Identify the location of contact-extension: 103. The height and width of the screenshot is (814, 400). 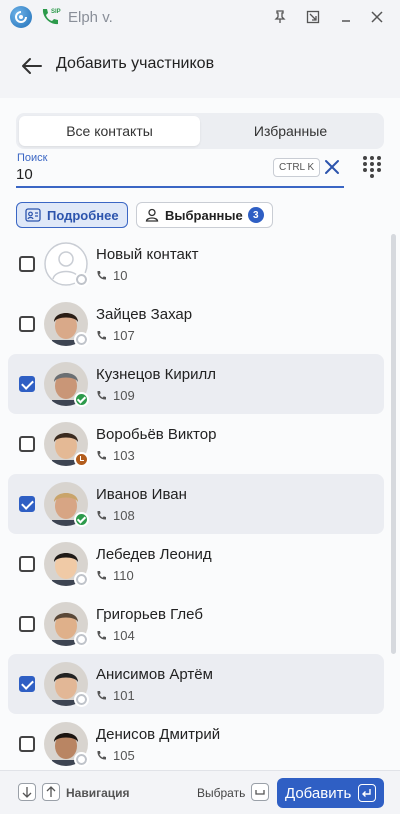
(115, 455).